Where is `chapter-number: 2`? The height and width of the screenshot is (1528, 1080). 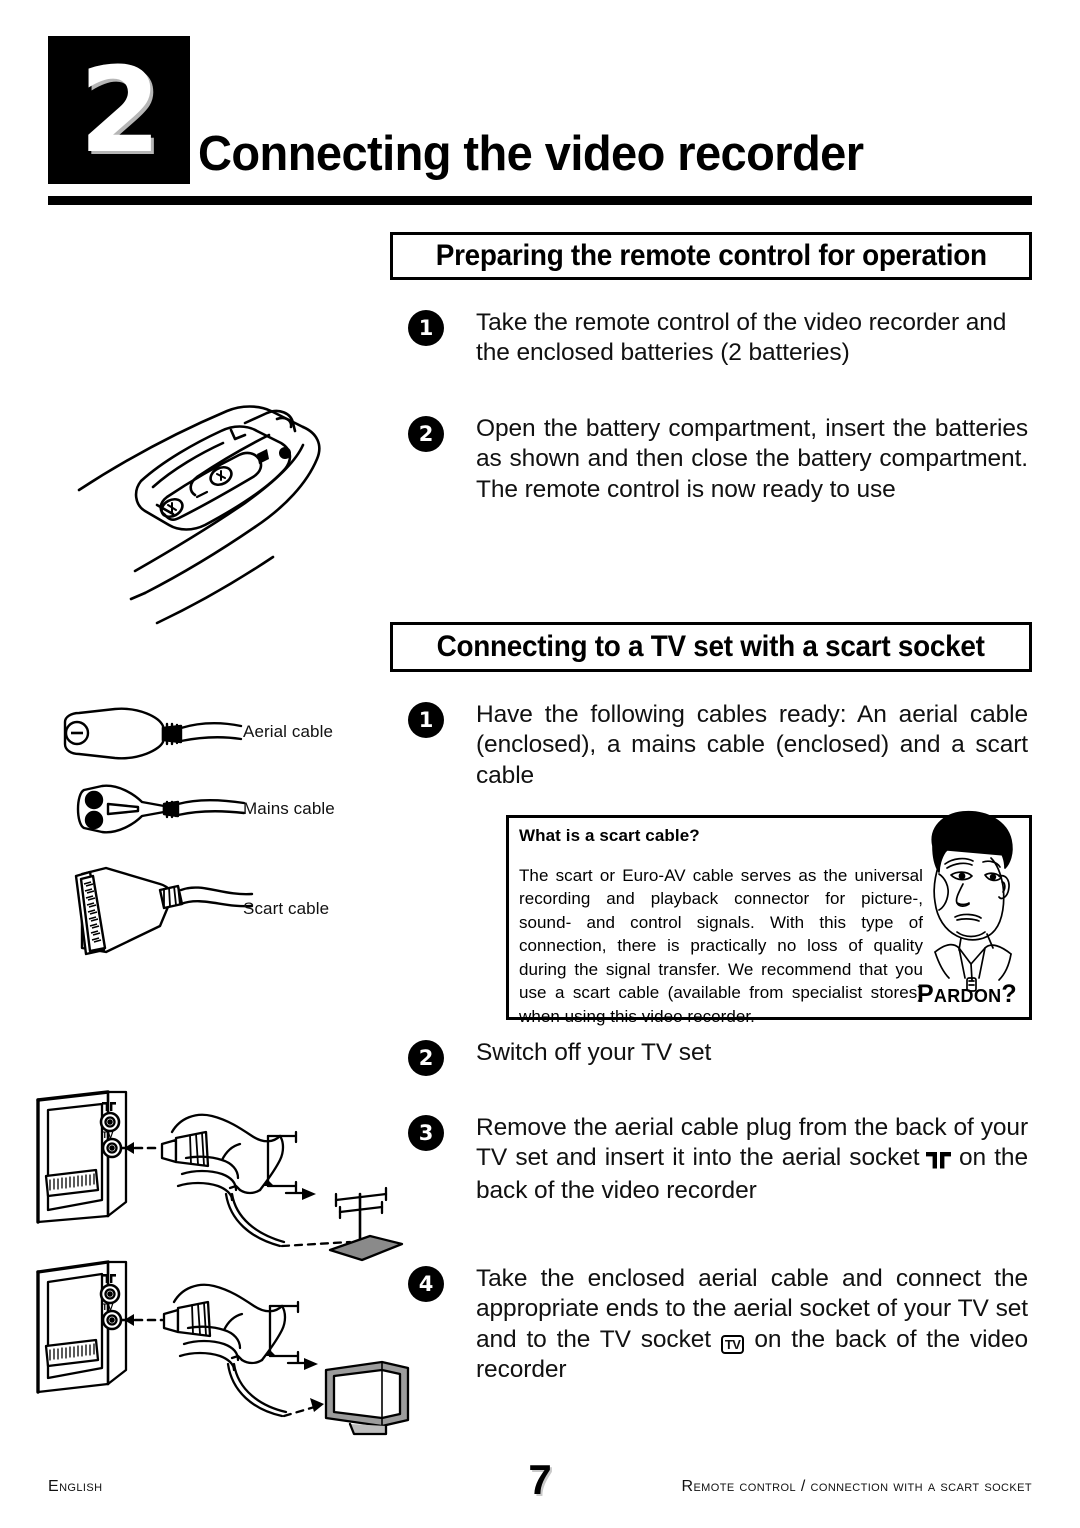
chapter-number: 2 is located at coordinates (119, 110).